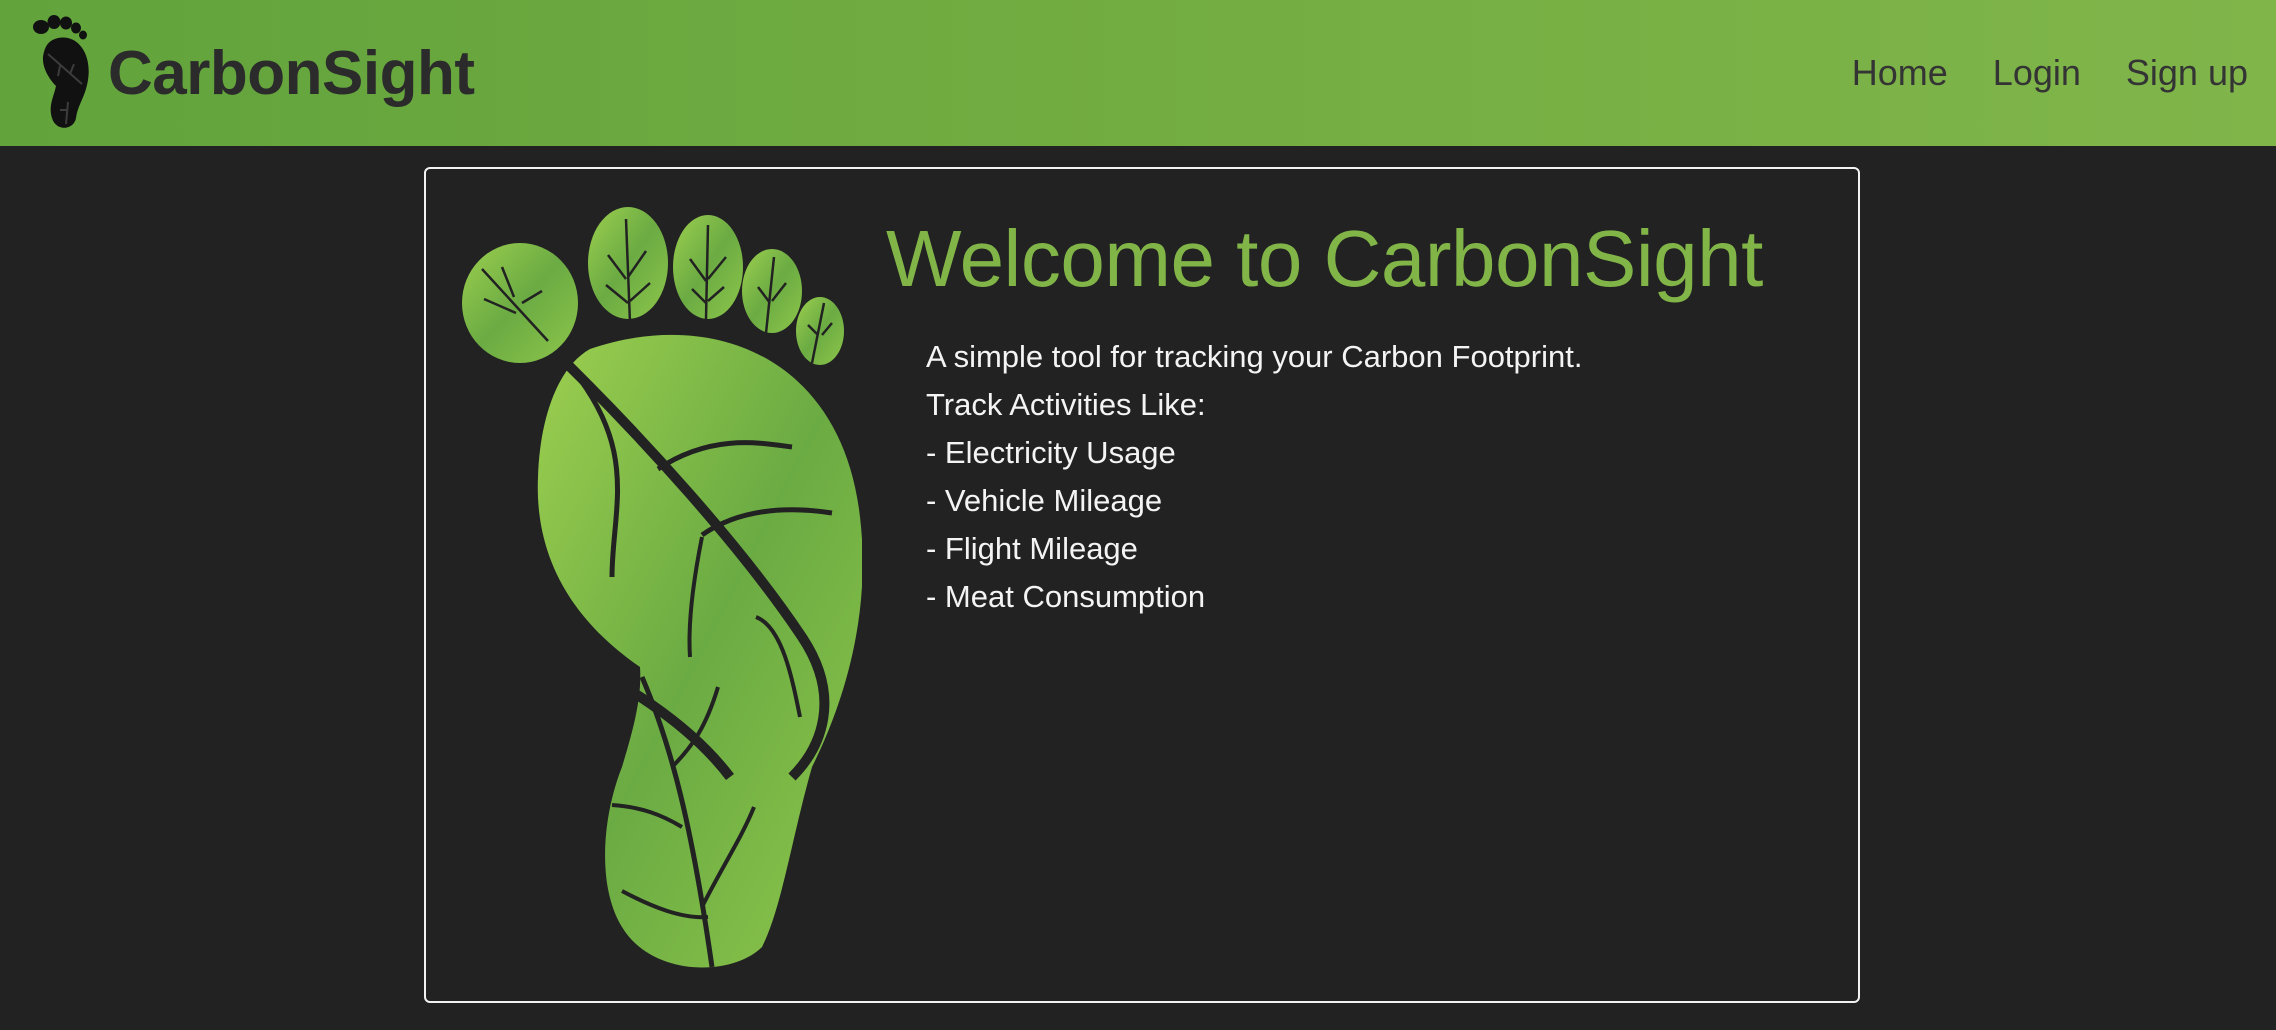 This screenshot has width=2276, height=1030. Describe the element at coordinates (662, 587) in the screenshot. I see `footprint-leaf-illustration` at that location.